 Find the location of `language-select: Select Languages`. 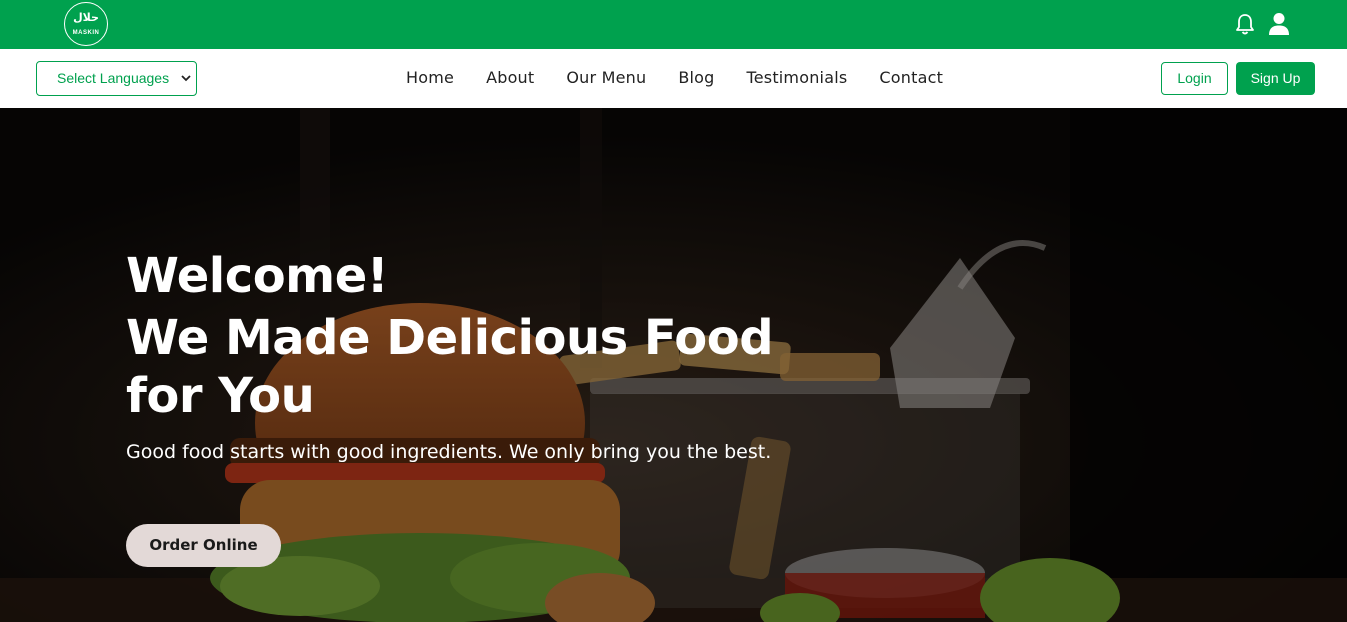

language-select: Select Languages is located at coordinates (116, 78).